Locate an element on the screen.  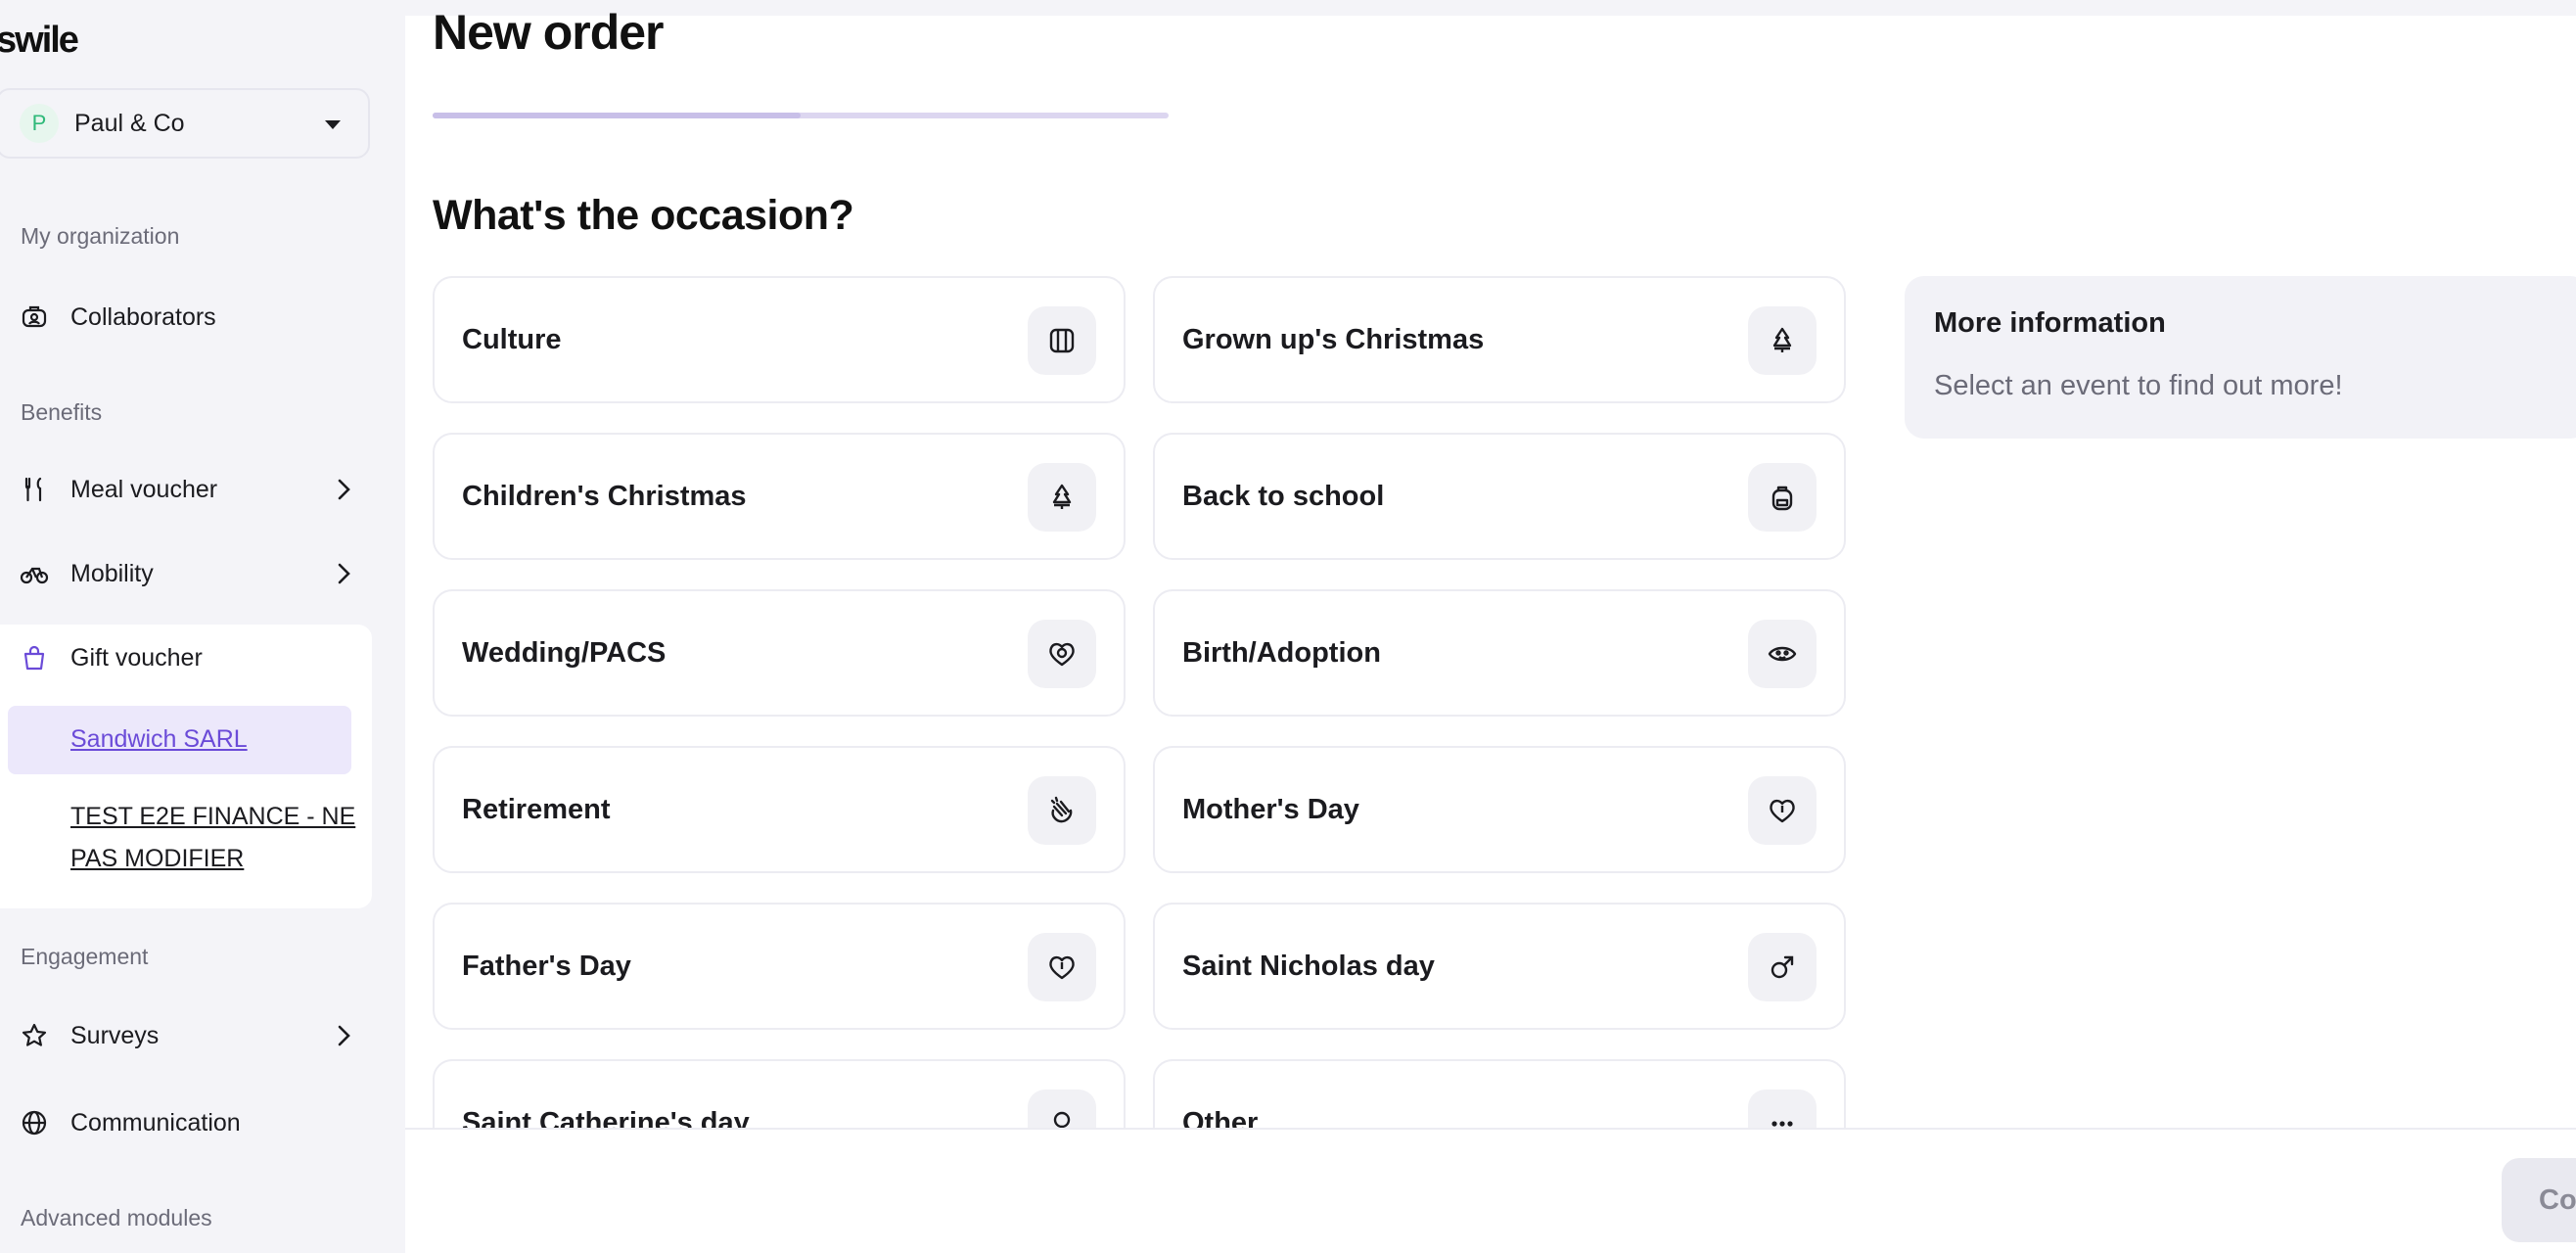
backpack-icon is located at coordinates (1783, 497).